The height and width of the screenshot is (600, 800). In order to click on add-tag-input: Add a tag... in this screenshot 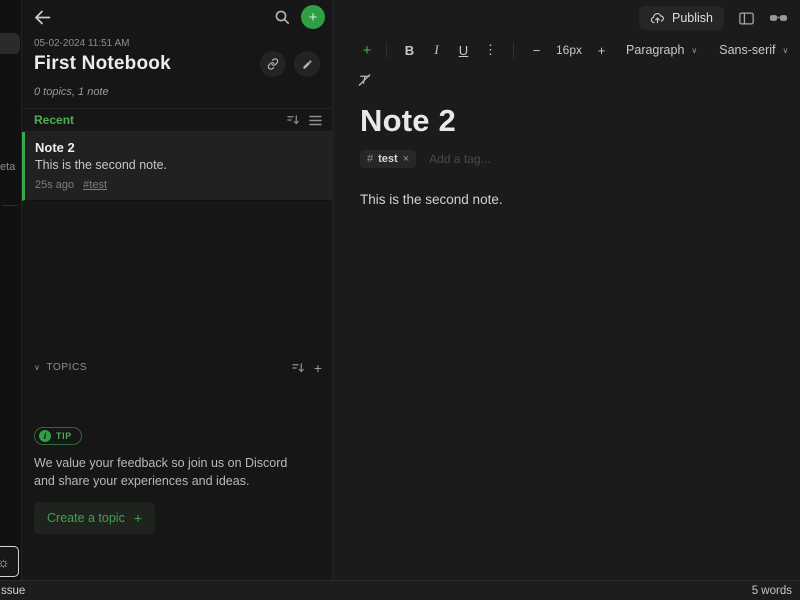, I will do `click(459, 159)`.